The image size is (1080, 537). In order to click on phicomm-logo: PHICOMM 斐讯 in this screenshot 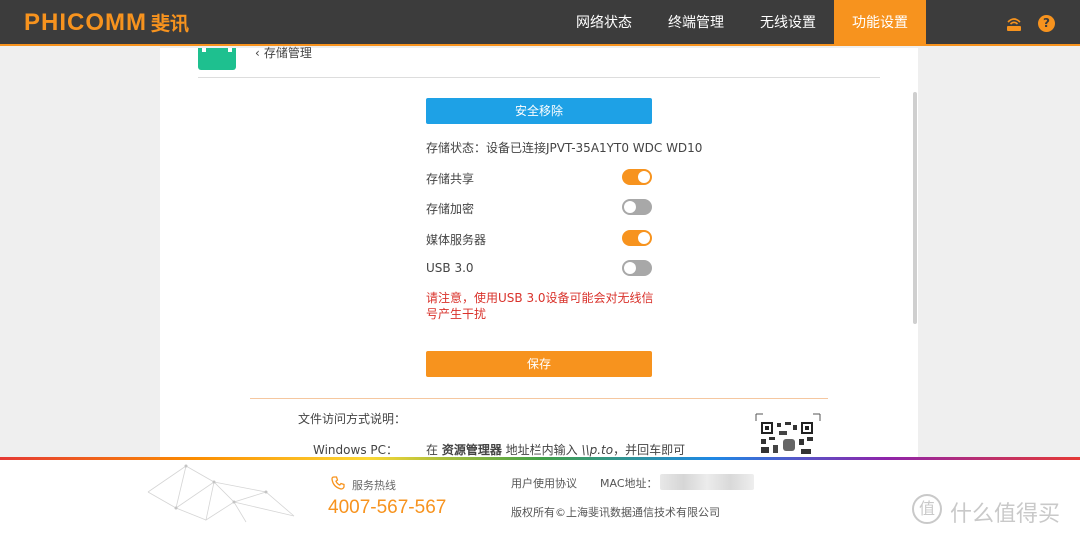, I will do `click(106, 23)`.